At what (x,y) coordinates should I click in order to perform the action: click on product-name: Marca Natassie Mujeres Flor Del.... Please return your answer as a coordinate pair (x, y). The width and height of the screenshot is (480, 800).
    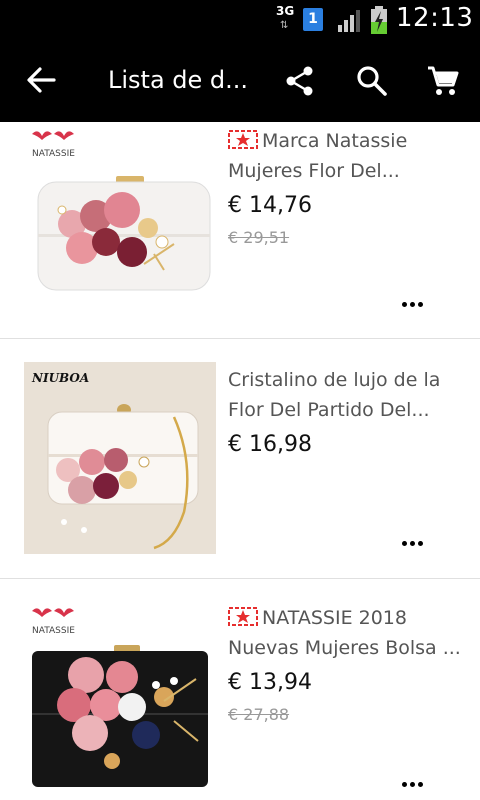
    Looking at the image, I should click on (347, 156).